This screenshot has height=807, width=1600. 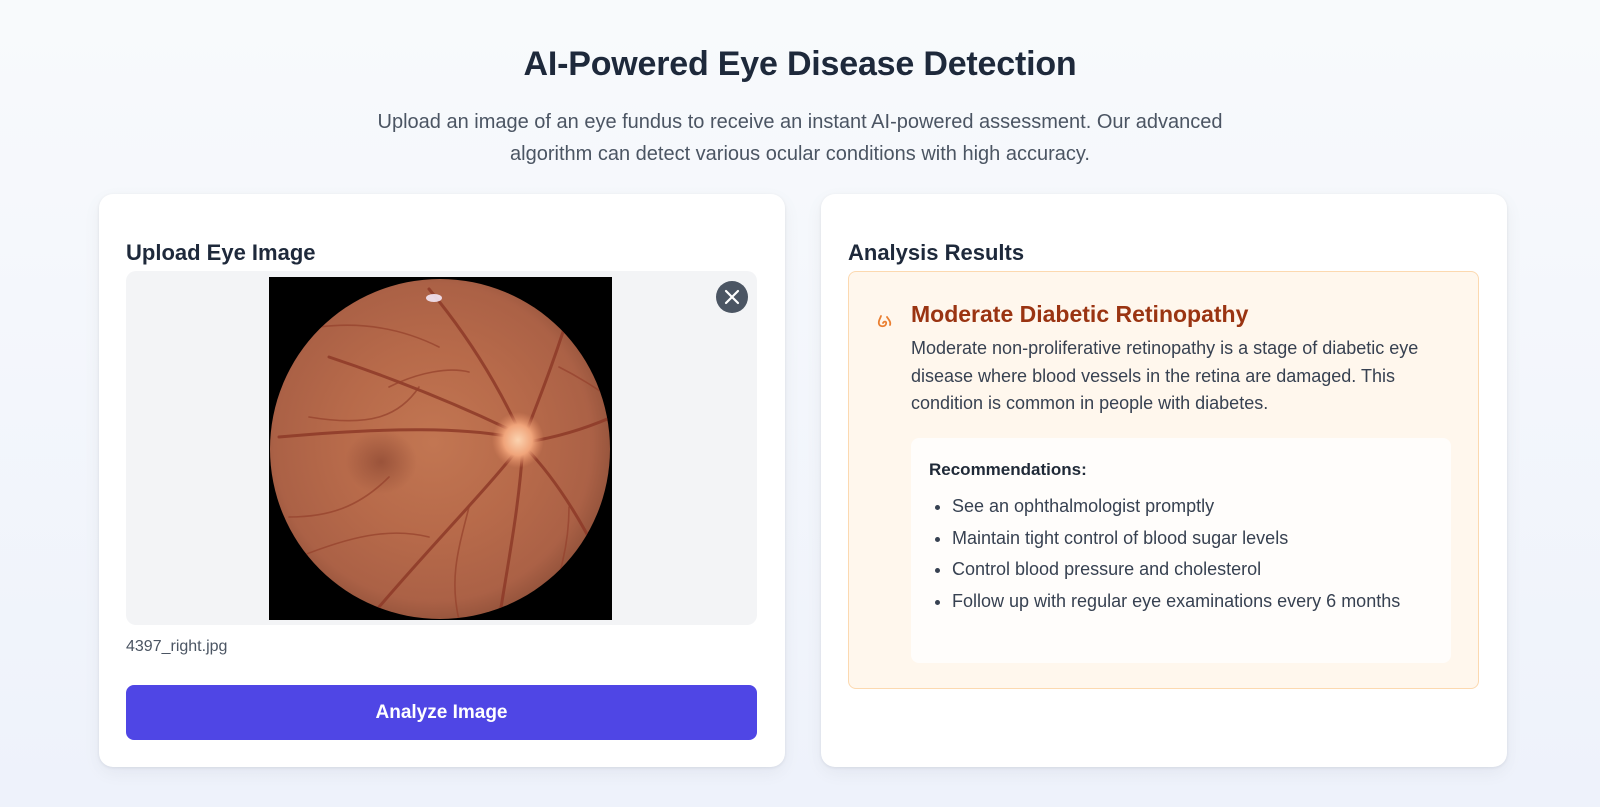 I want to click on diagnosis-title: Moderate Diabetic Retinopathy, so click(x=1080, y=314).